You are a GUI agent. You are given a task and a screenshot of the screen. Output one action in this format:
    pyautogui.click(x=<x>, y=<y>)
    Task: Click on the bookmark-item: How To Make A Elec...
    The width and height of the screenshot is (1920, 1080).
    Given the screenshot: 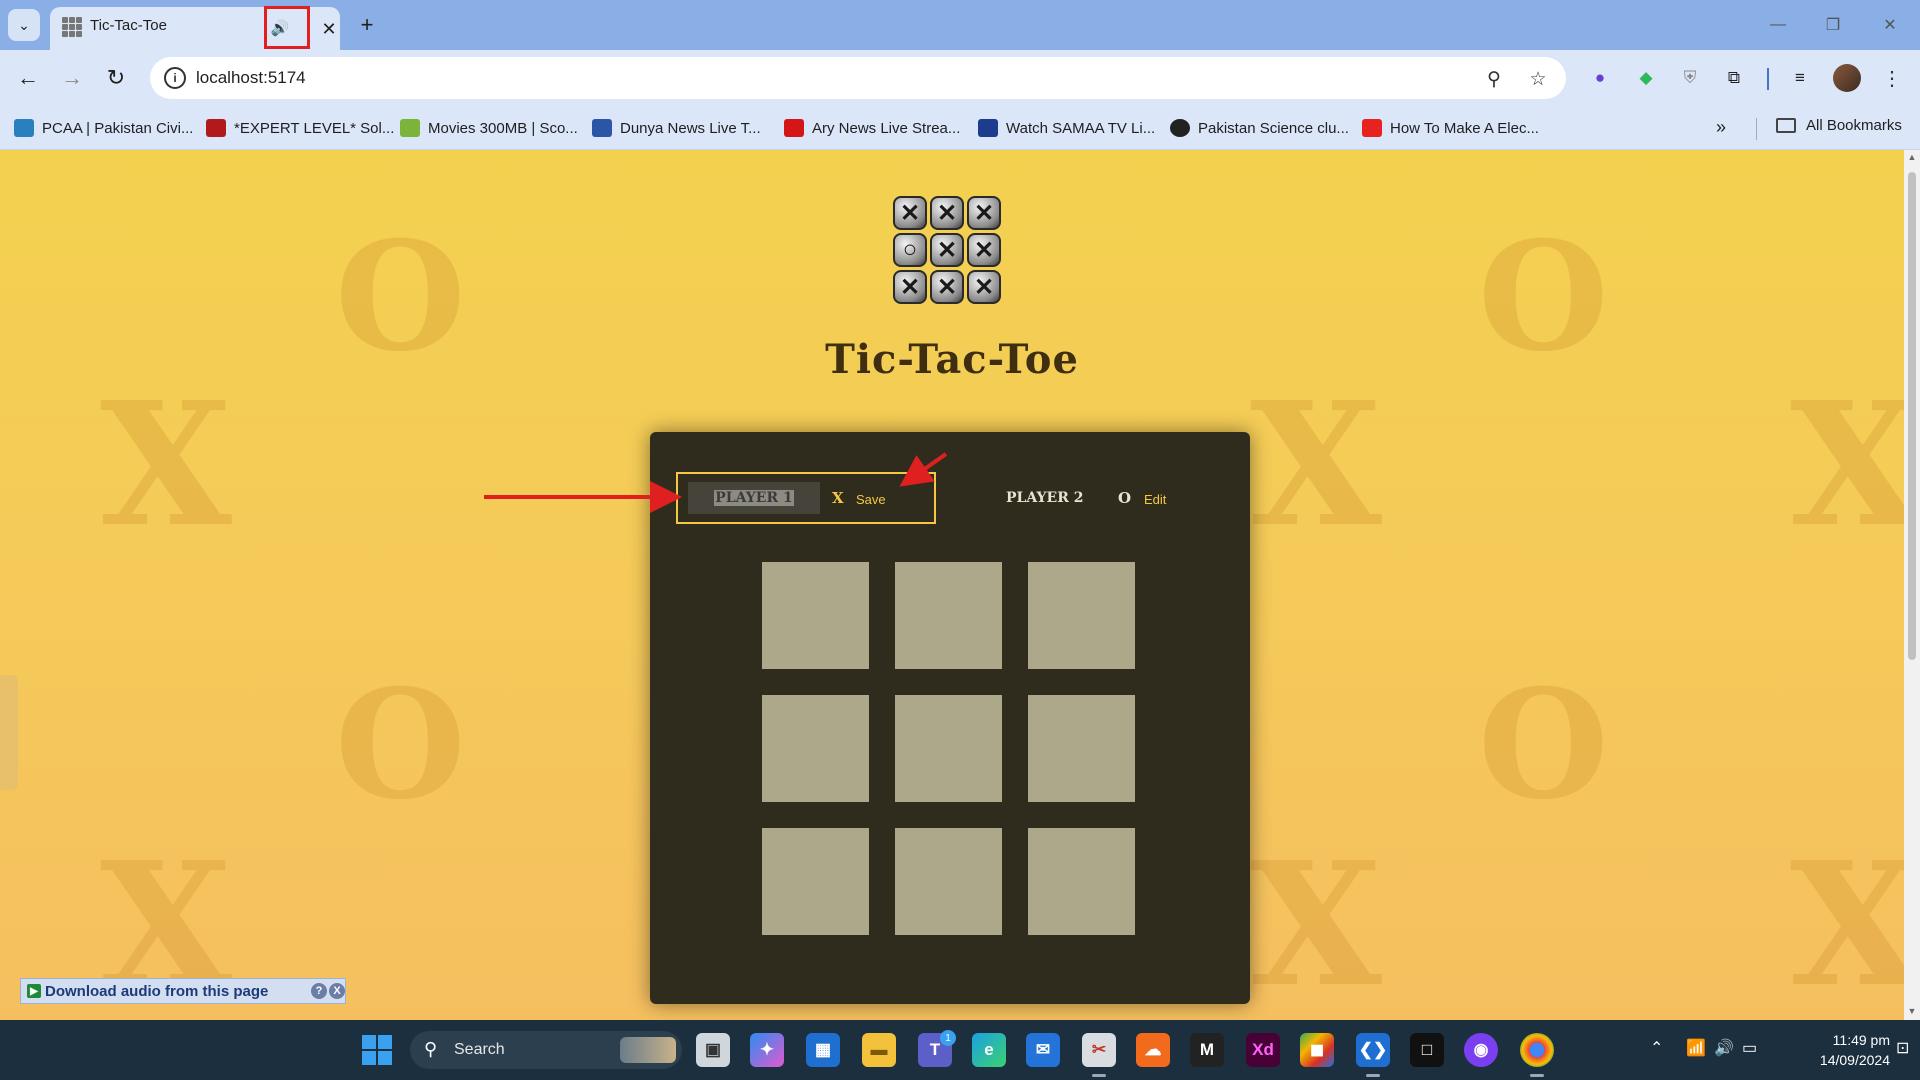 What is the action you would take?
    pyautogui.click(x=1450, y=128)
    